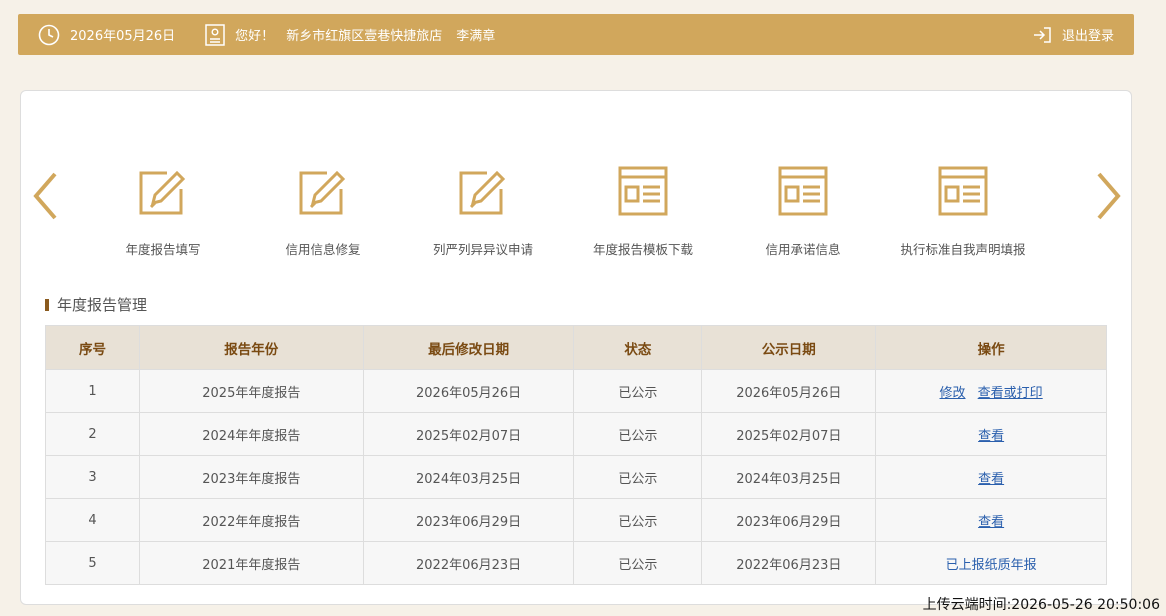 The width and height of the screenshot is (1166, 616). What do you see at coordinates (215, 34) in the screenshot?
I see `id-card-icon` at bounding box center [215, 34].